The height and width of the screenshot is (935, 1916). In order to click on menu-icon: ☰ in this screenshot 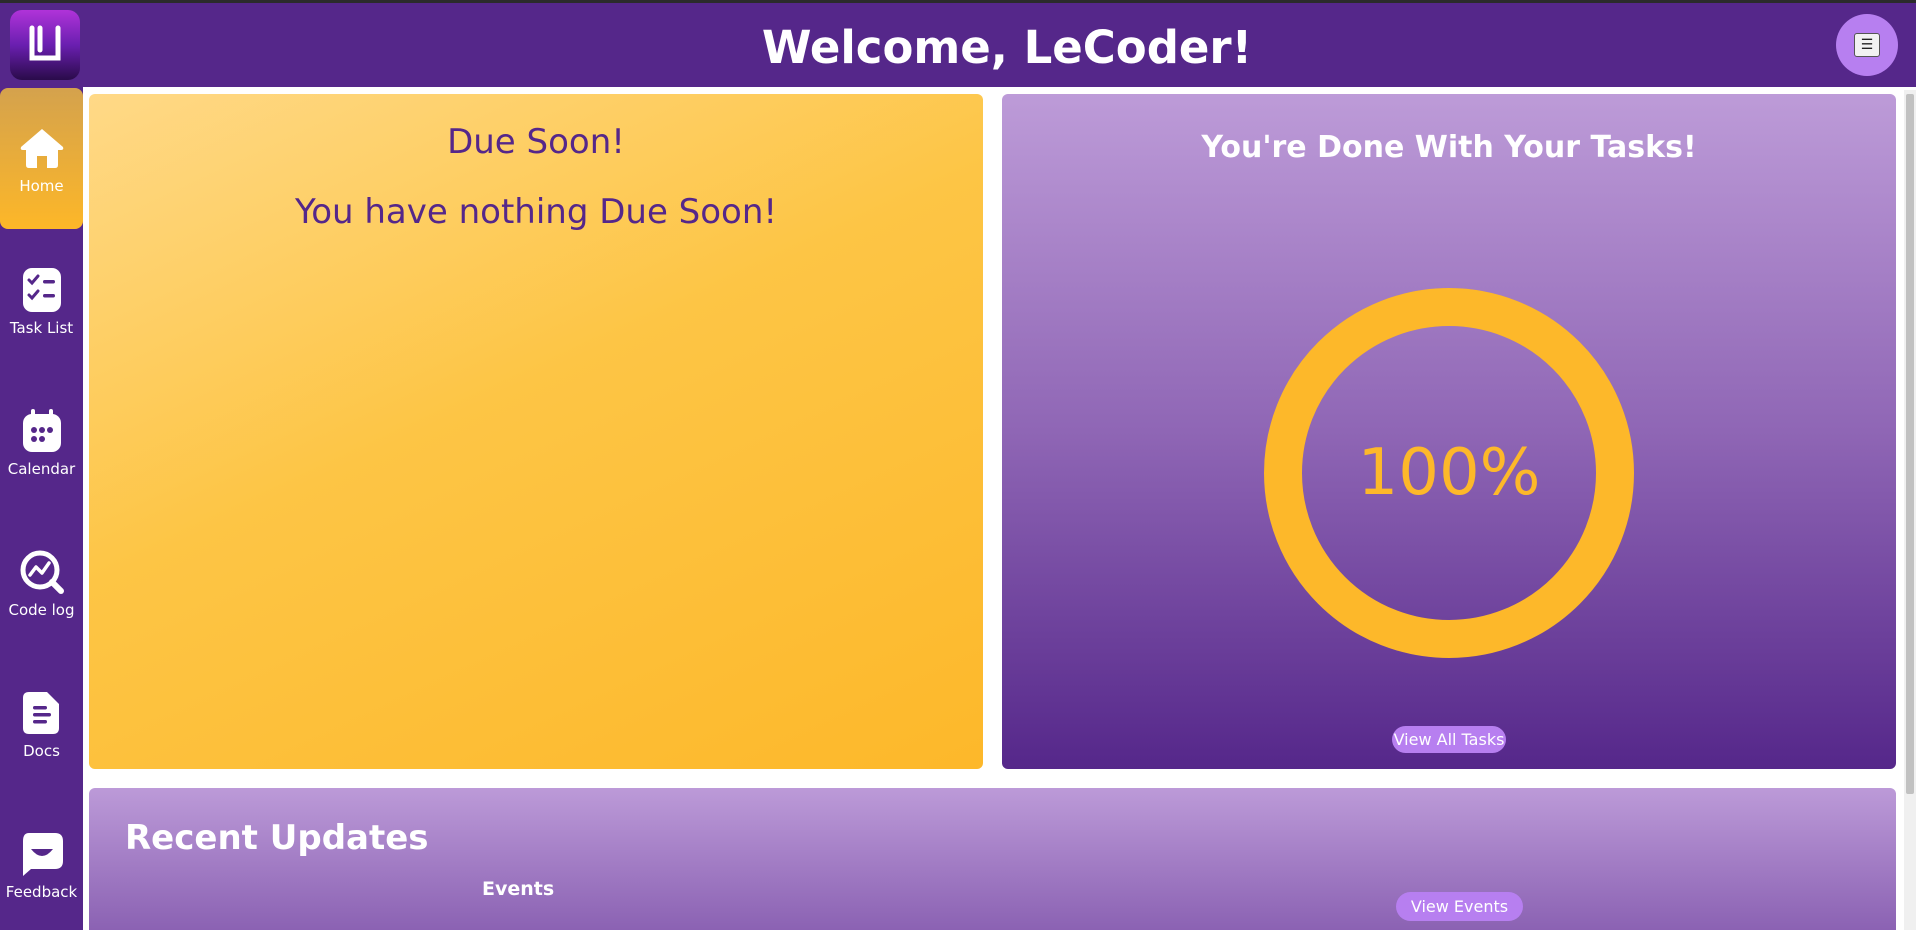, I will do `click(1867, 45)`.